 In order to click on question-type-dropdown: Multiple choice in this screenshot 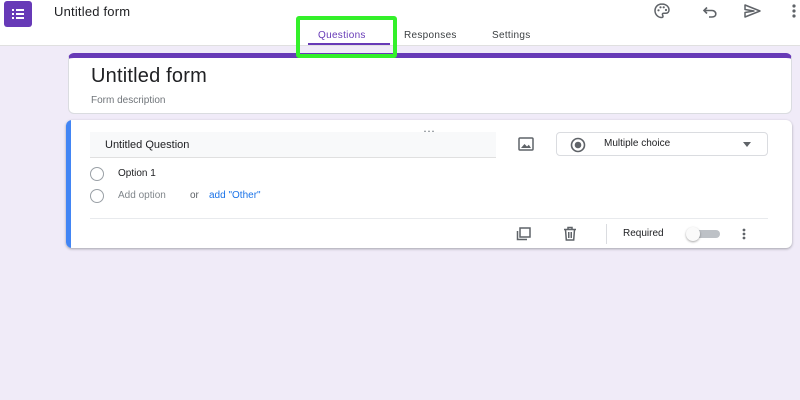, I will do `click(662, 144)`.